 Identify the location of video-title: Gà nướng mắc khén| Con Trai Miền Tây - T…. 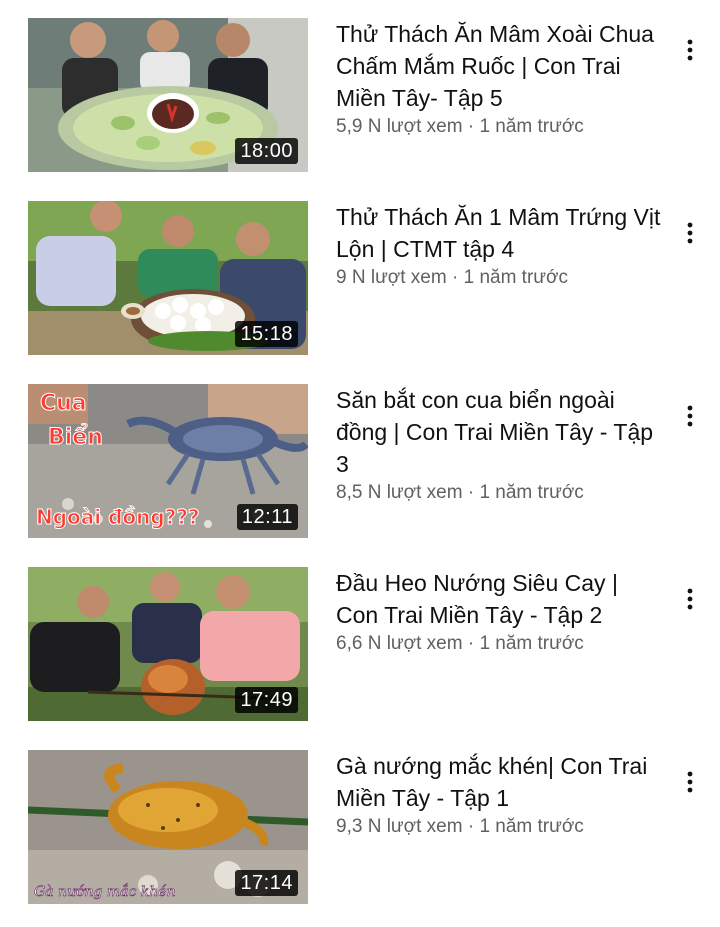
(501, 782).